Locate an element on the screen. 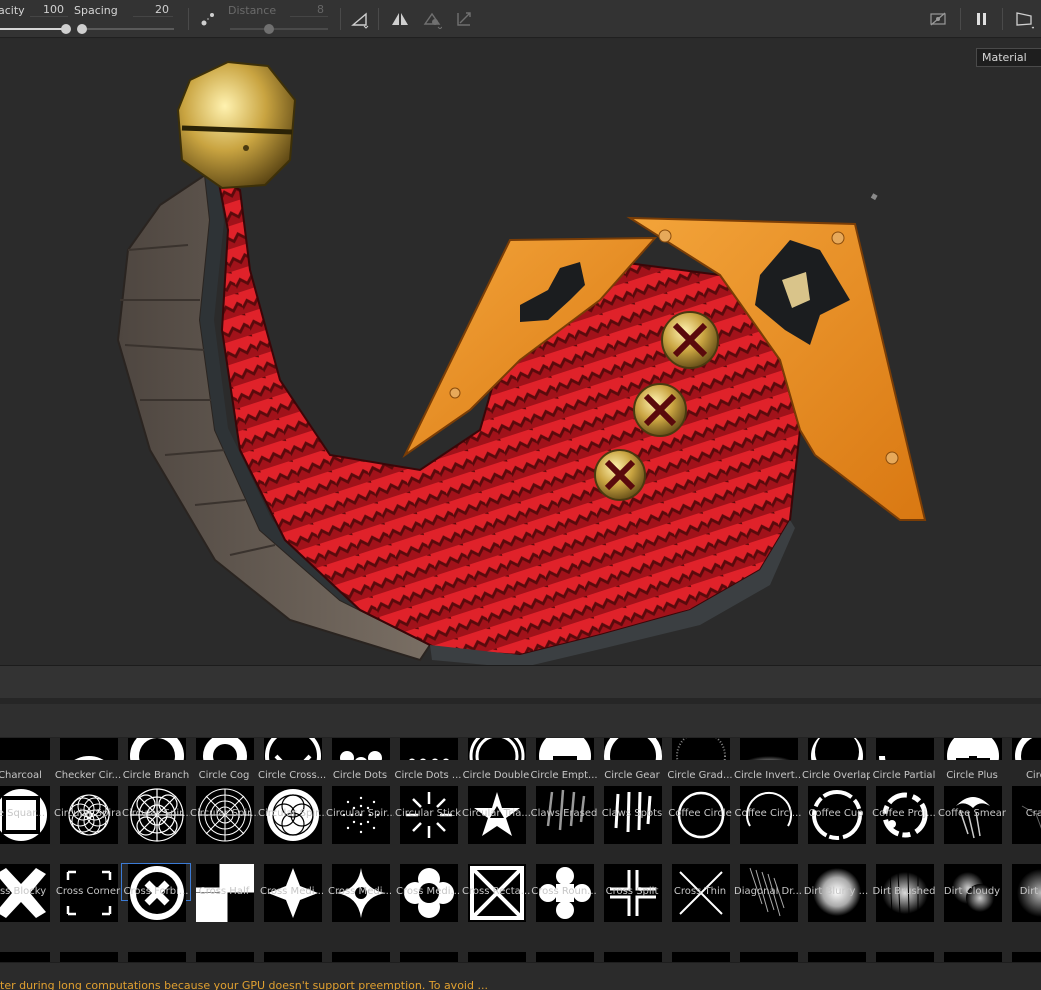 This screenshot has width=1041, height=990. brush-item-label: Charcoal is located at coordinates (21, 775).